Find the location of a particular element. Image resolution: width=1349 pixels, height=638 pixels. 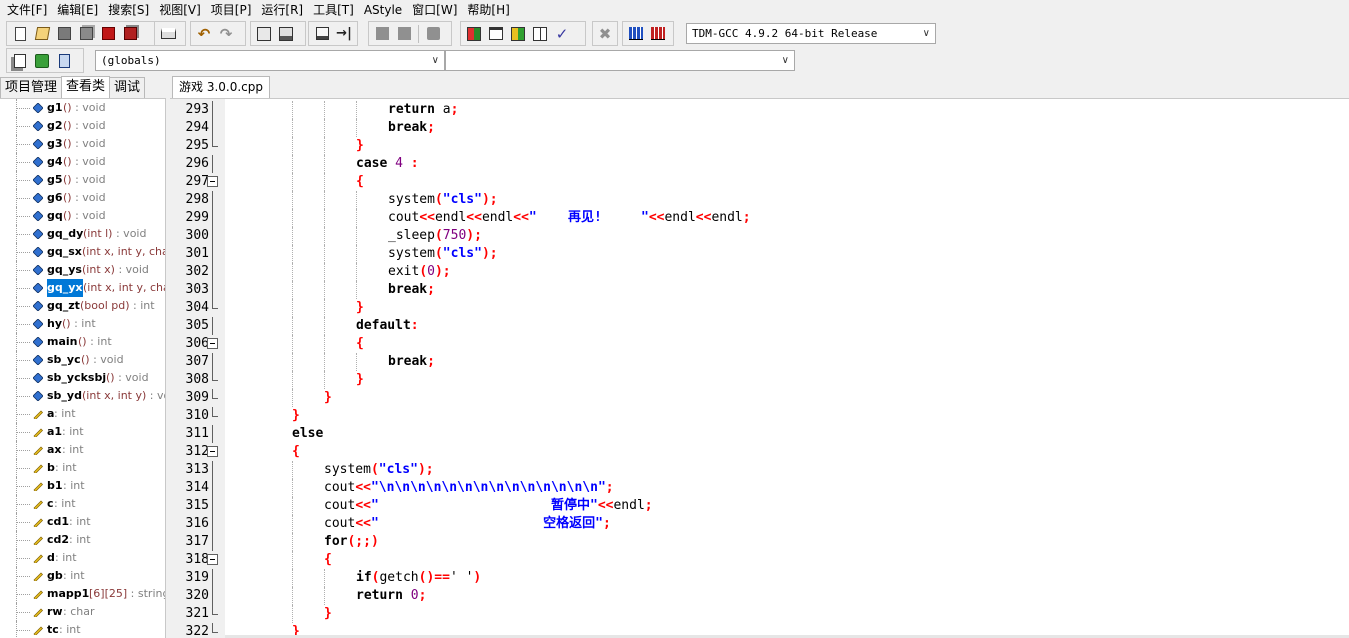

menu-item-0: 文件[F] is located at coordinates (29, 10).